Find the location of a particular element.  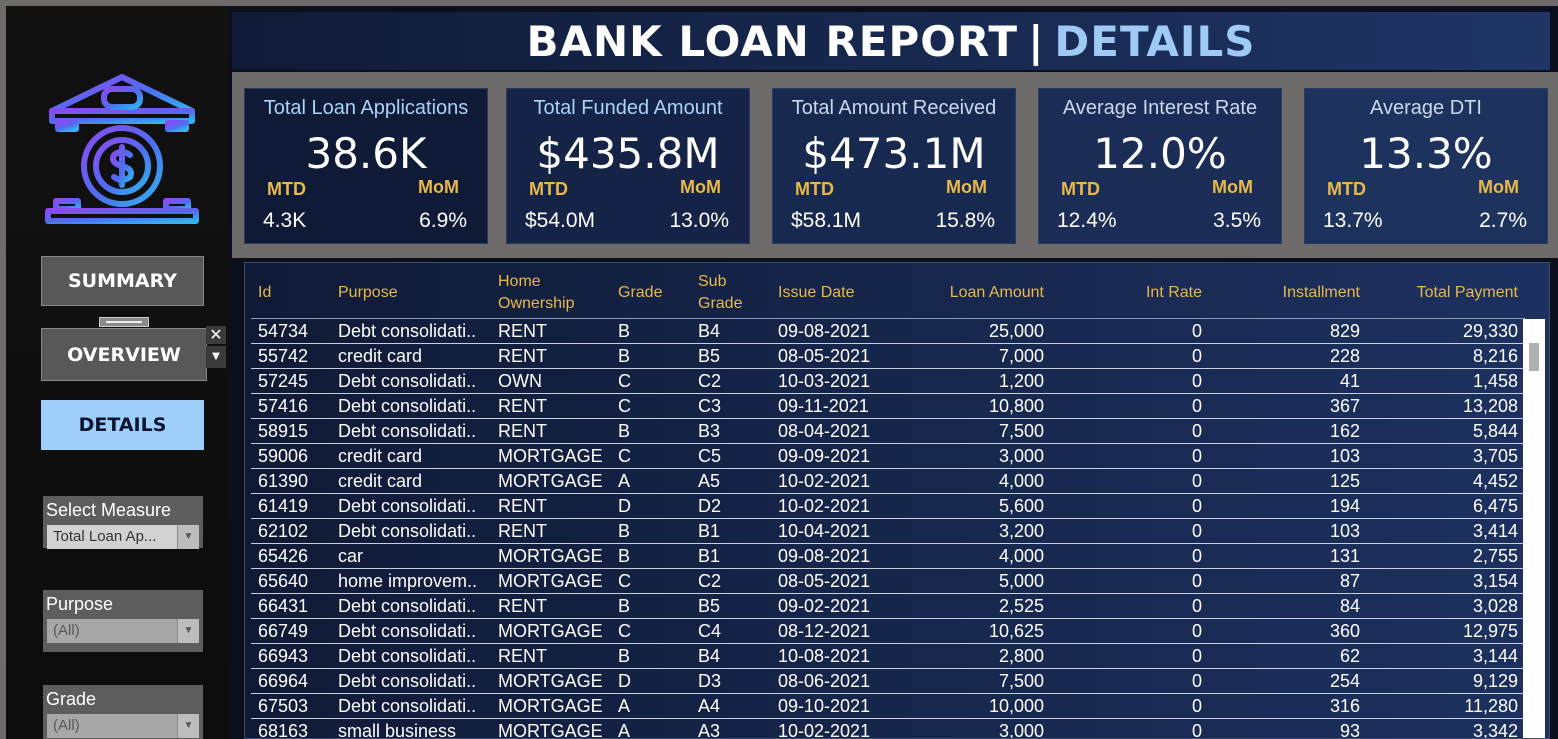

cell-issue-date: 09-08-2021 is located at coordinates (824, 556).